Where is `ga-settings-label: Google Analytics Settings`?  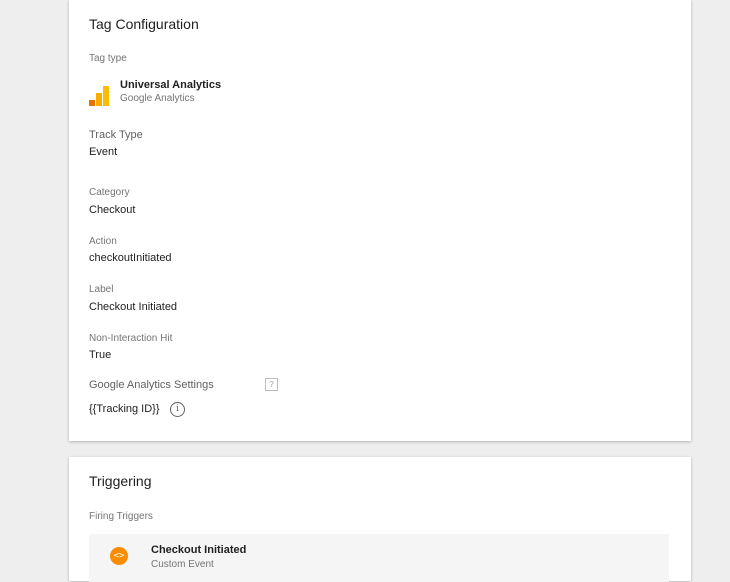
ga-settings-label: Google Analytics Settings is located at coordinates (151, 385).